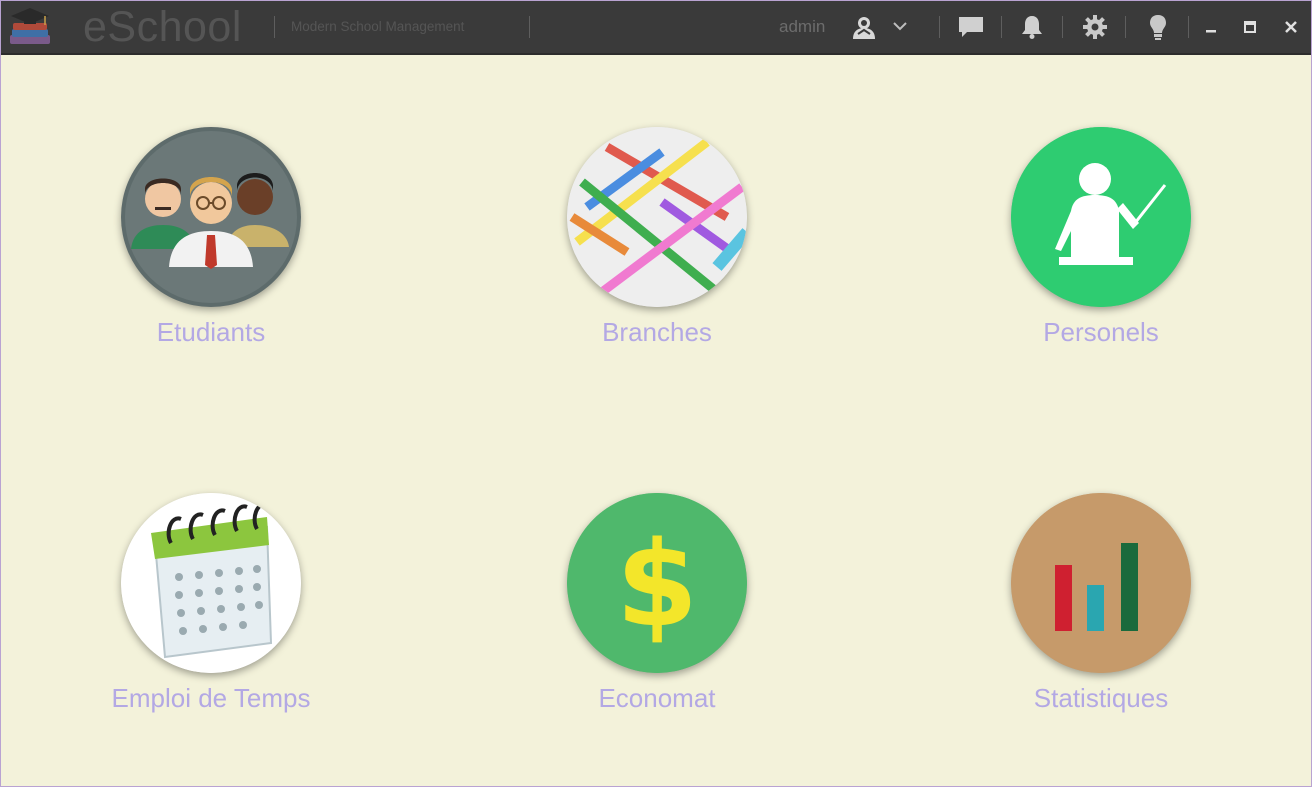  What do you see at coordinates (1101, 217) in the screenshot?
I see `teacher-icon` at bounding box center [1101, 217].